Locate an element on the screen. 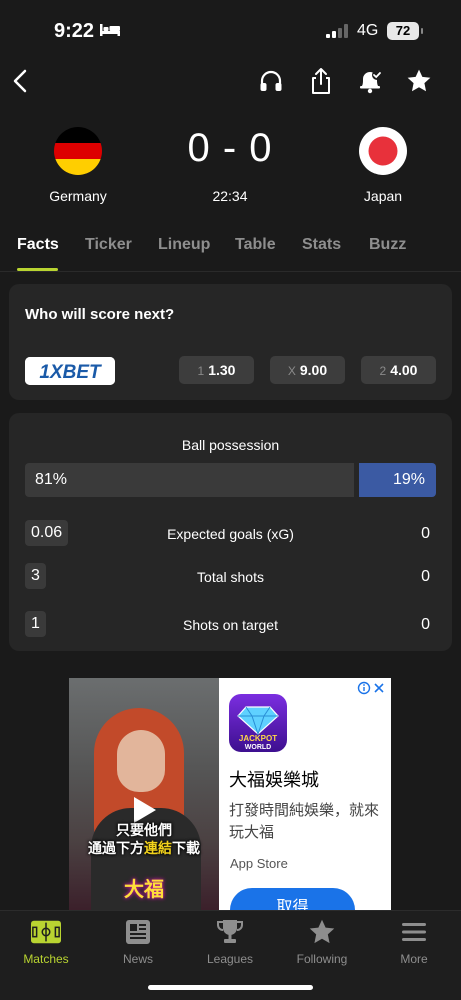  tab-ticker: Ticker is located at coordinates (108, 245).